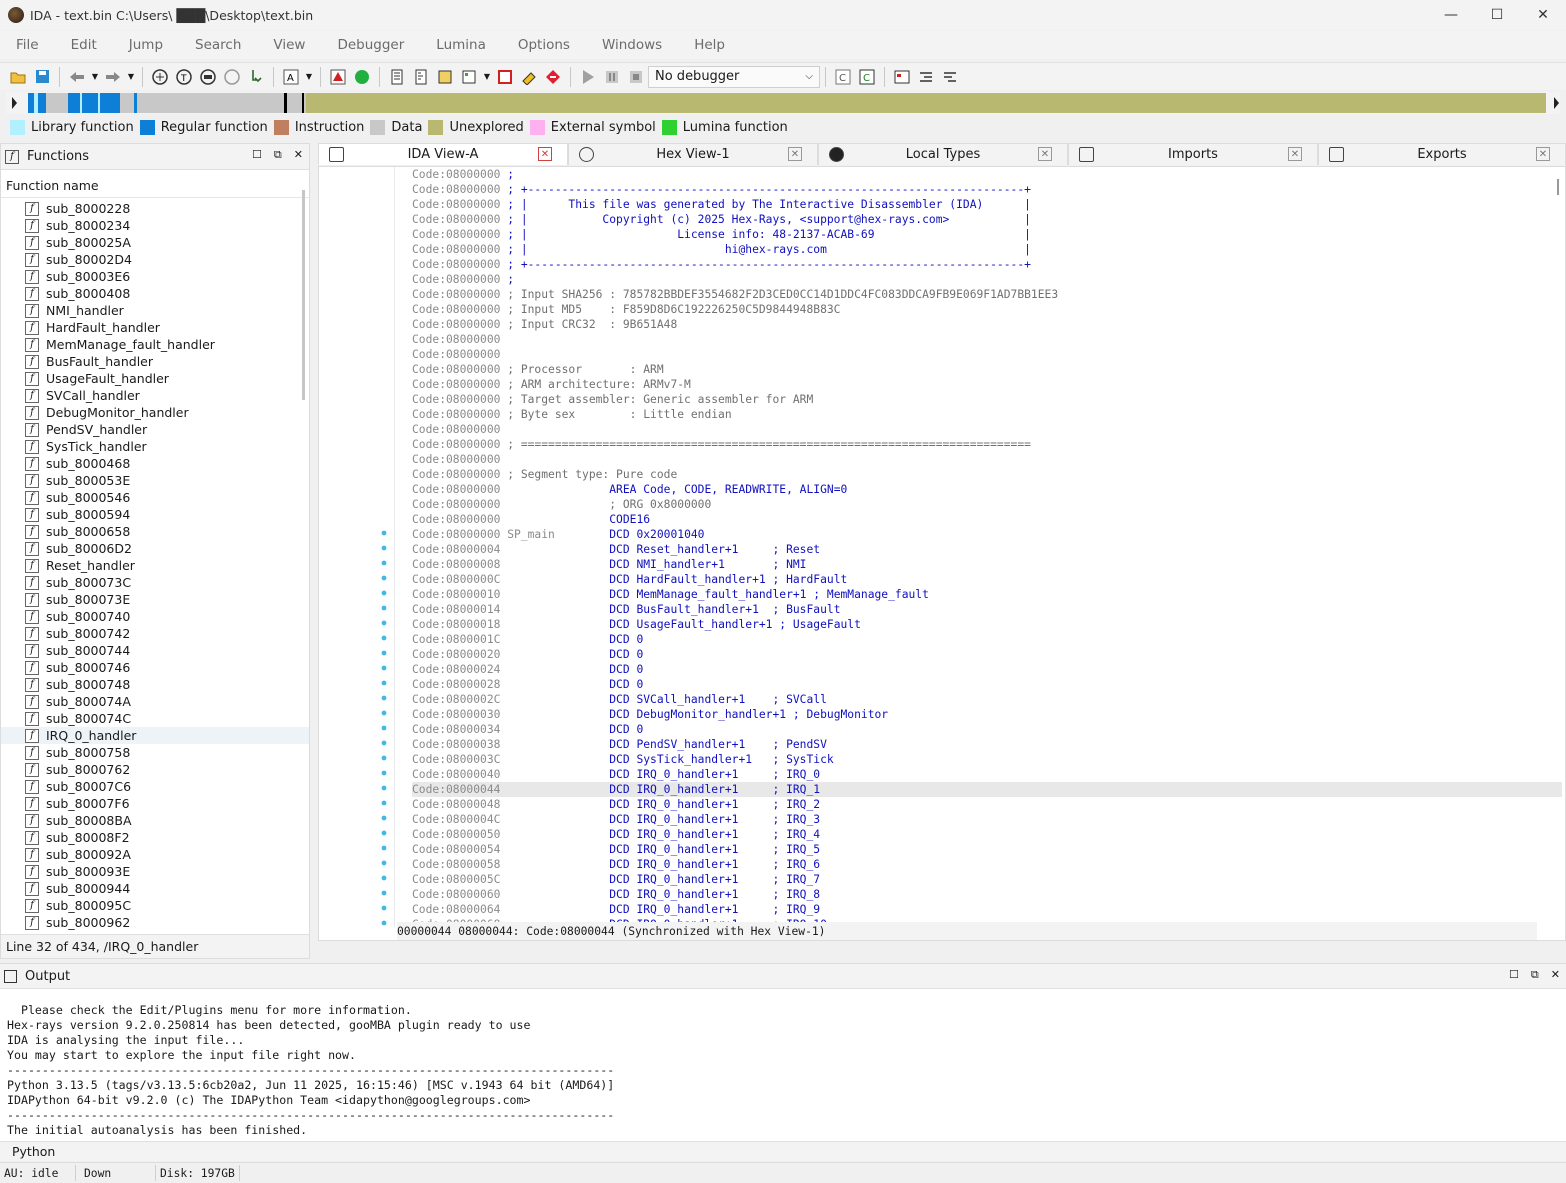 Image resolution: width=1566 pixels, height=1183 pixels. What do you see at coordinates (950, 77) in the screenshot?
I see `list-outdent-icon` at bounding box center [950, 77].